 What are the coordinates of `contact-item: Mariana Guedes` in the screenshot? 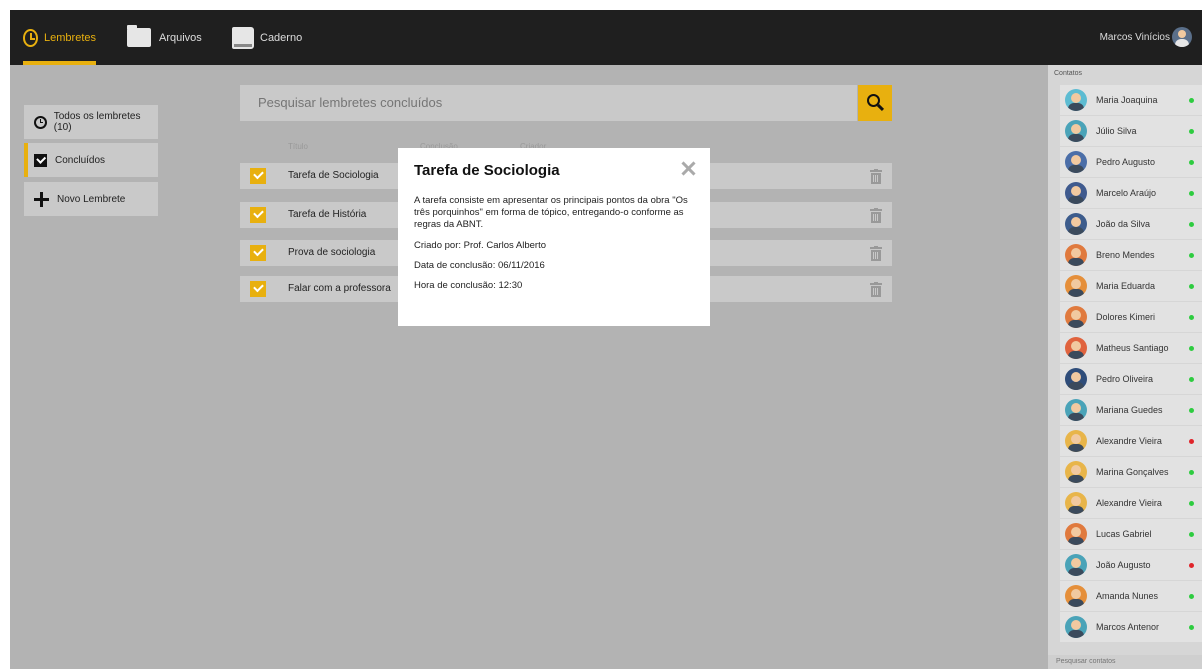 It's located at (1131, 410).